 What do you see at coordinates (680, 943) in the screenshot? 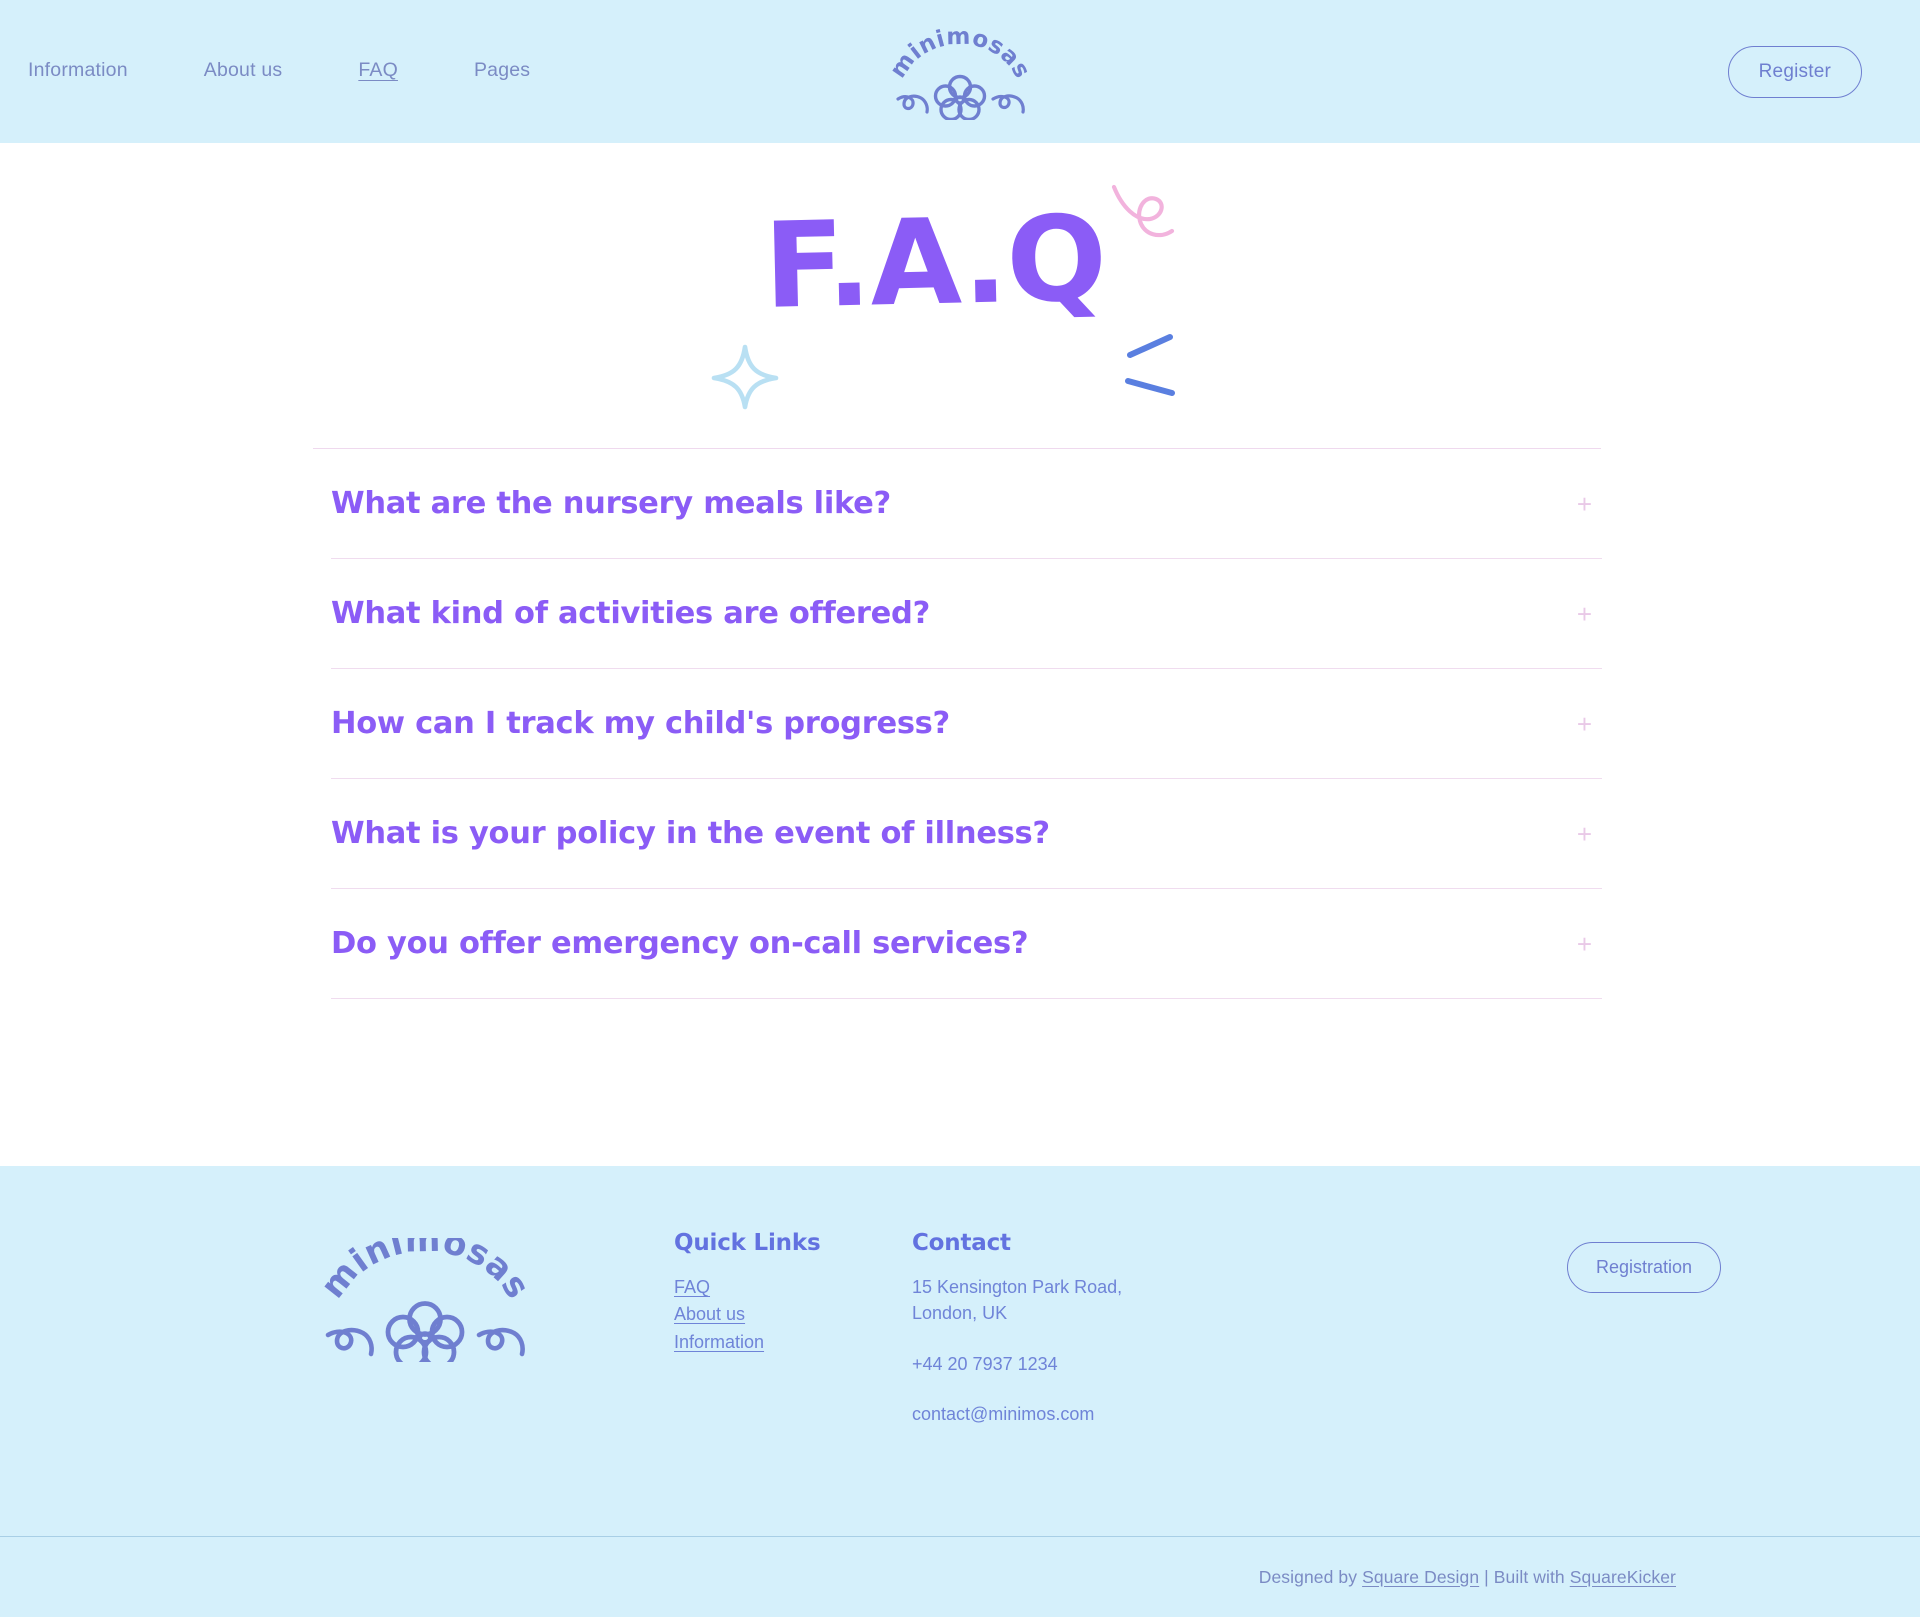
I see `faq-question: Do you offer emergency on-call services?` at bounding box center [680, 943].